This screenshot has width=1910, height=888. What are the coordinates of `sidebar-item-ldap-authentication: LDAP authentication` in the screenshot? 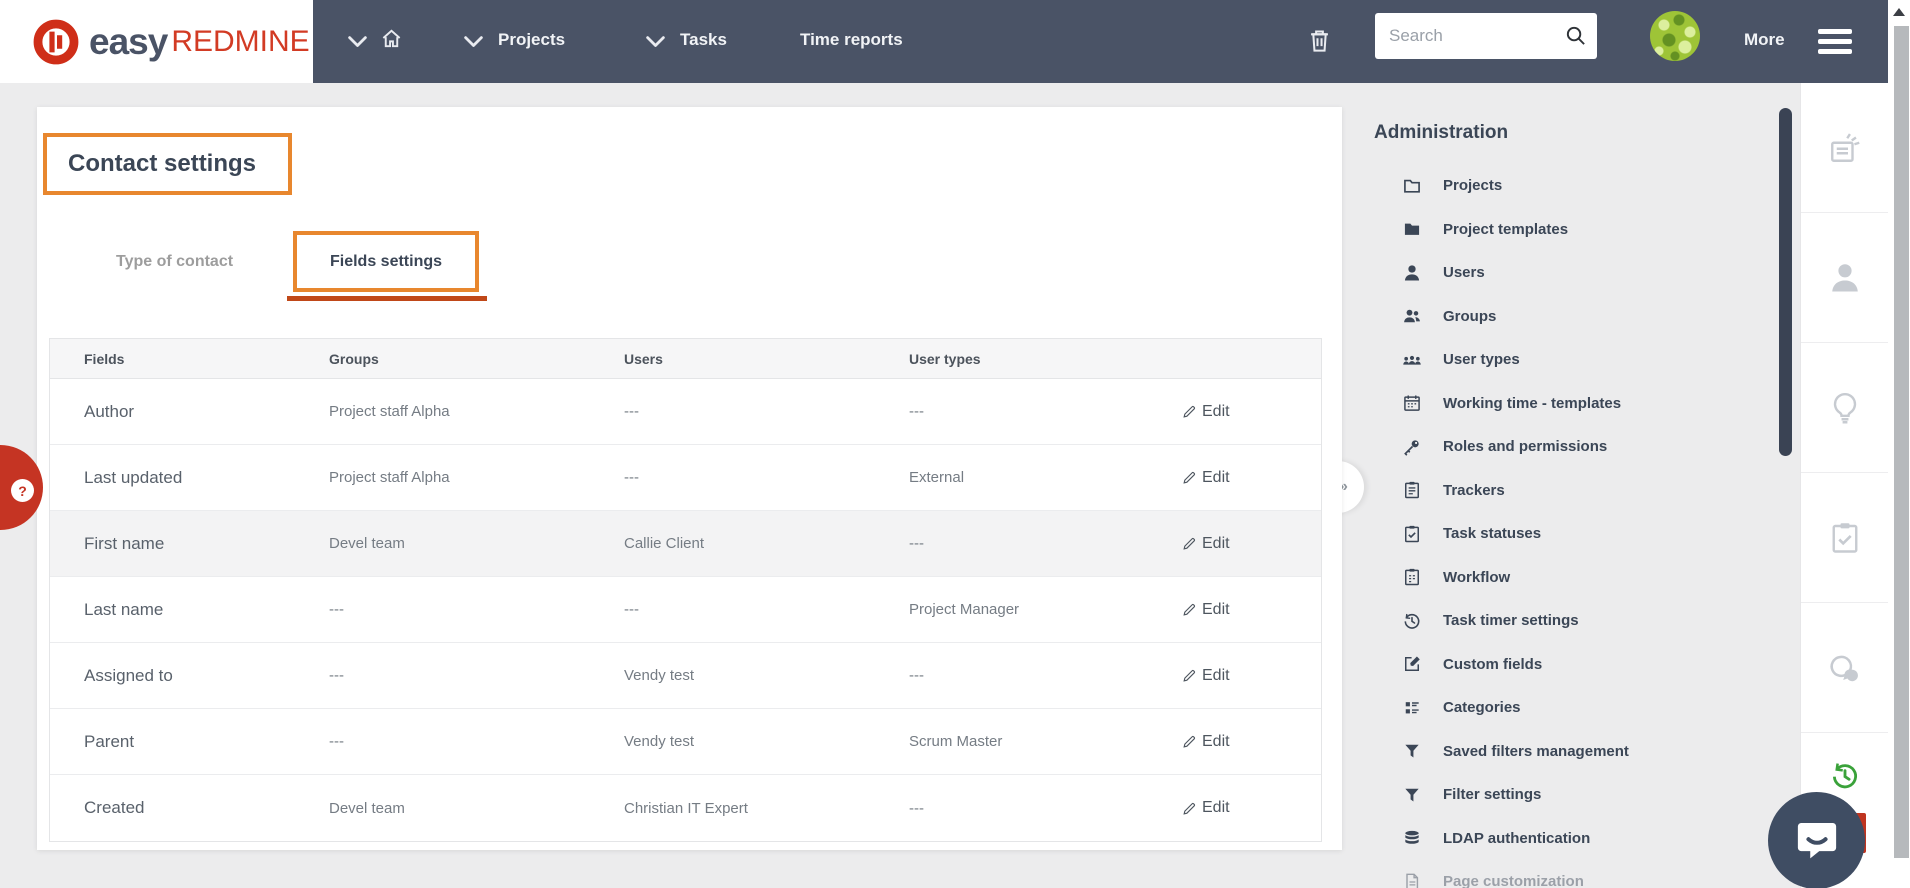 It's located at (1574, 839).